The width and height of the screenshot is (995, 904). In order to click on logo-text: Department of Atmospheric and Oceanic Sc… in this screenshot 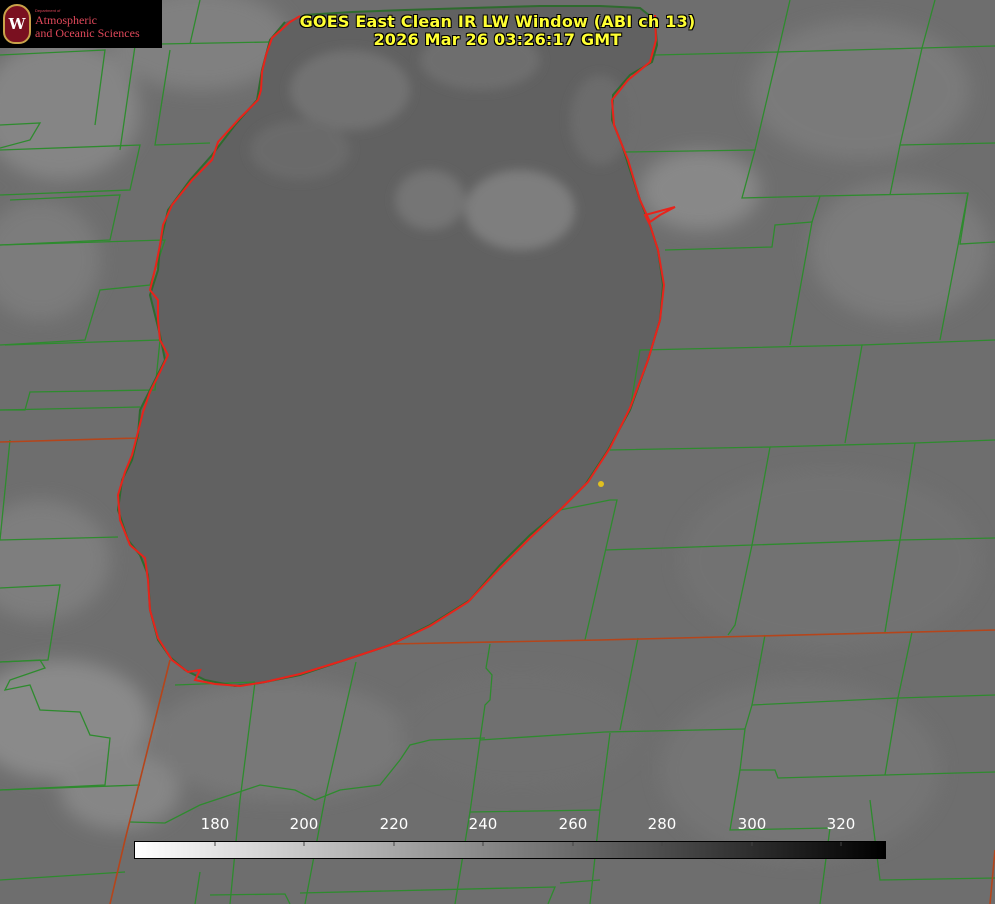, I will do `click(87, 23)`.